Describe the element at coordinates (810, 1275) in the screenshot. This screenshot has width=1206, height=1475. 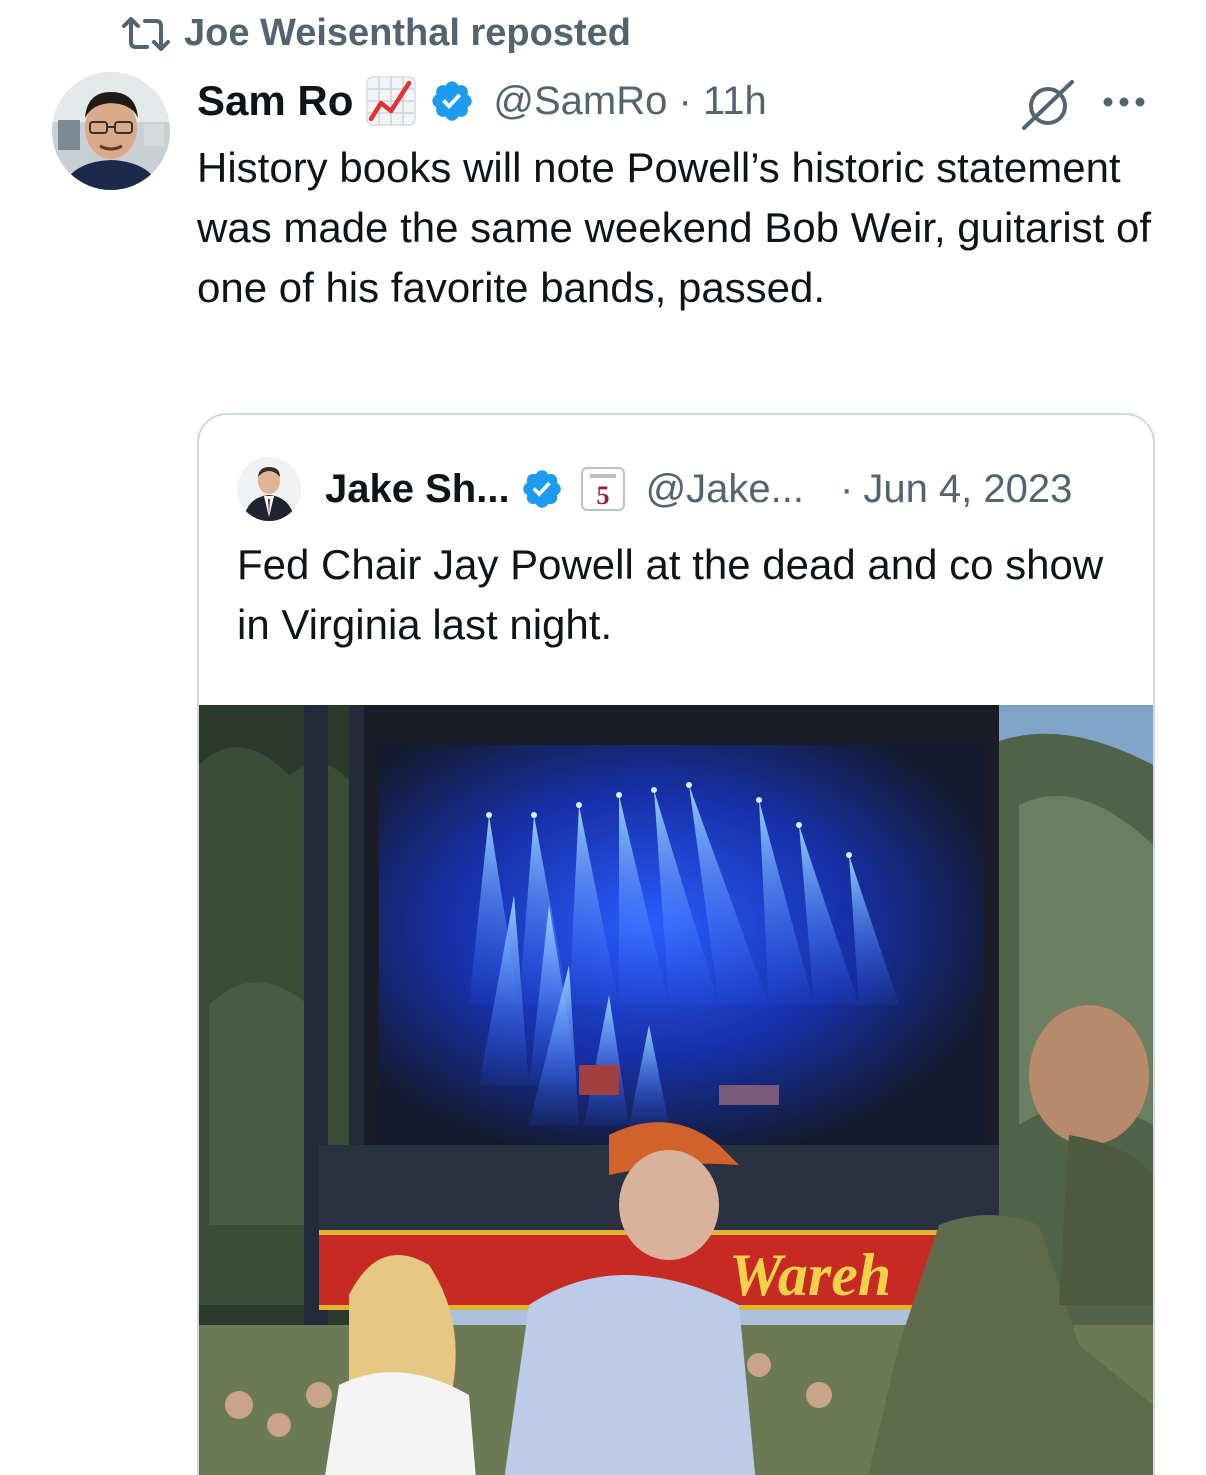
I see `photo-banner-text: Wareh` at that location.